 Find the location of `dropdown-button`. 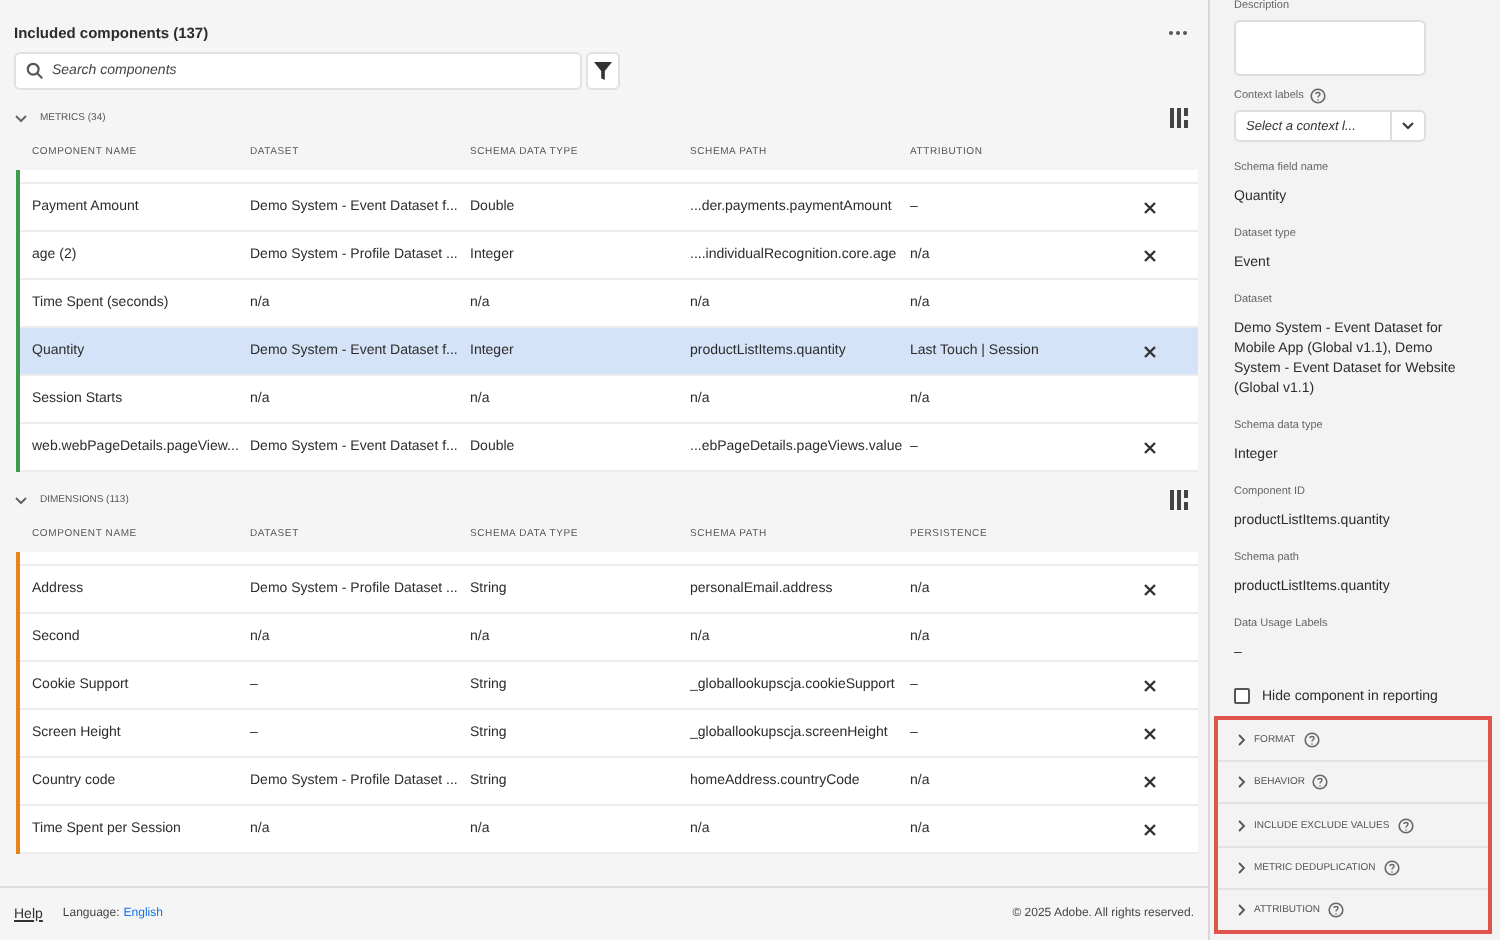

dropdown-button is located at coordinates (1408, 126).